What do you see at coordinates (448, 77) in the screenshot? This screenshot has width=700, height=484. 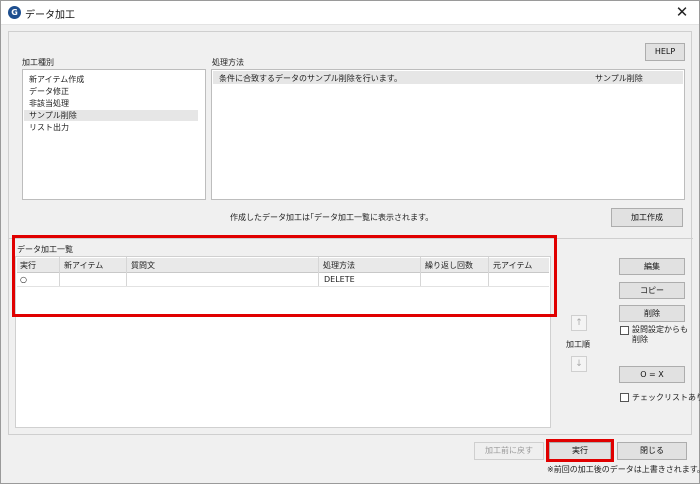 I see `method-row: 条件に合致するデータのサンプル削除を行います。 サンプル削除` at bounding box center [448, 77].